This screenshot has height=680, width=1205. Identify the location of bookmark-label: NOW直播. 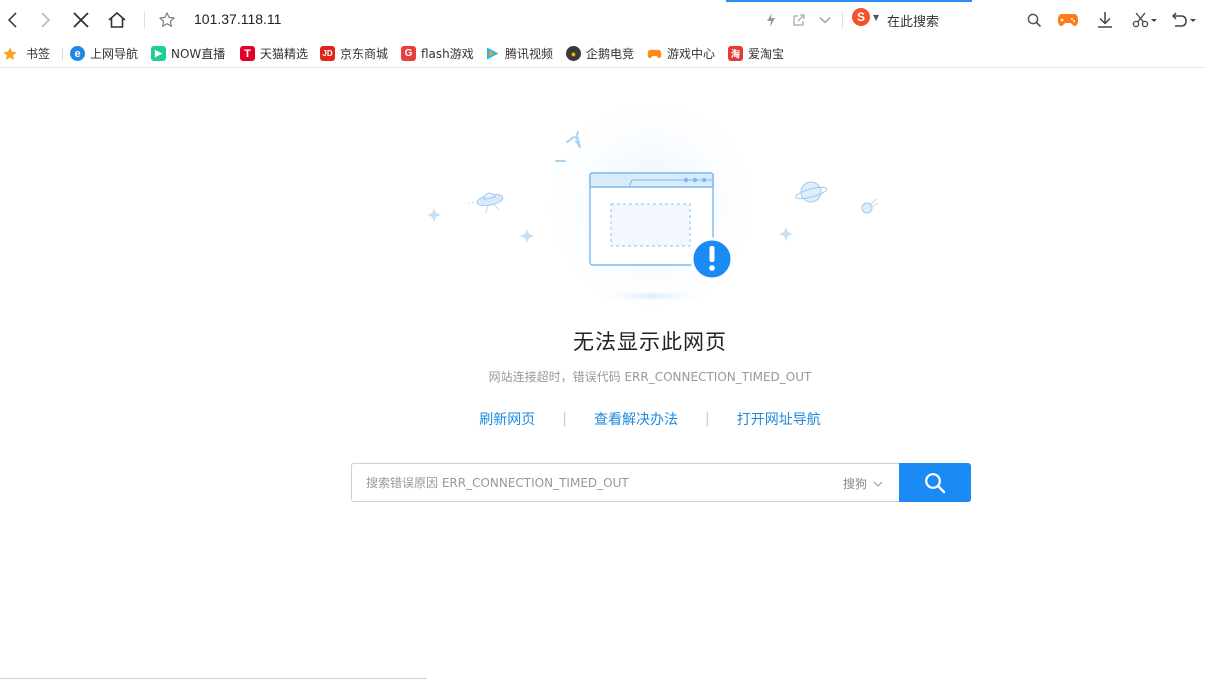
(198, 54).